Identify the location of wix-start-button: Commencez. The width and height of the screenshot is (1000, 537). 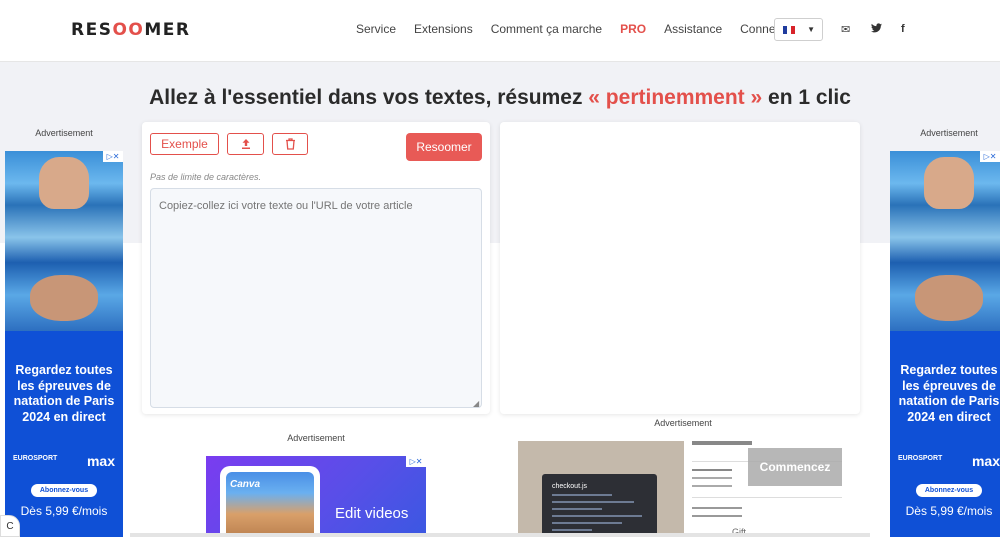
(795, 467).